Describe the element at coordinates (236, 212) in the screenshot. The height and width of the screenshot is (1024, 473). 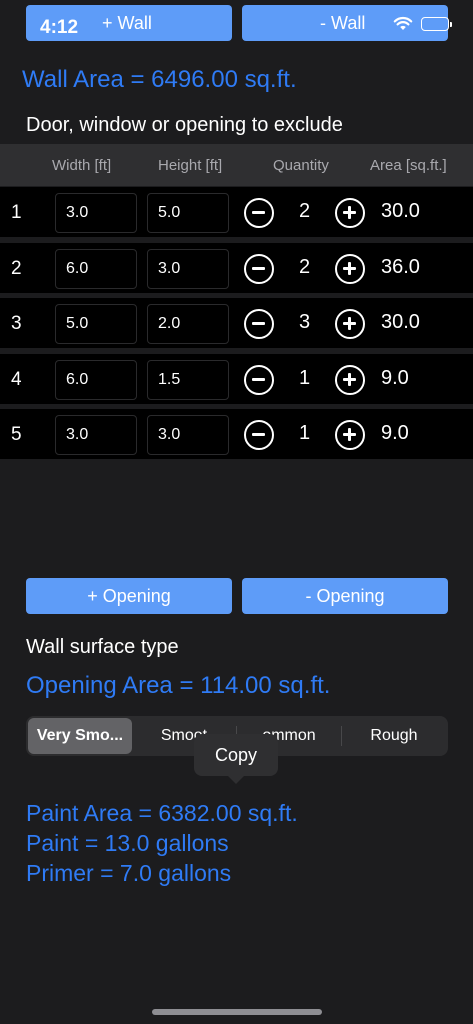
I see `table-row: 1 3.0 5.0 2 30.0` at that location.